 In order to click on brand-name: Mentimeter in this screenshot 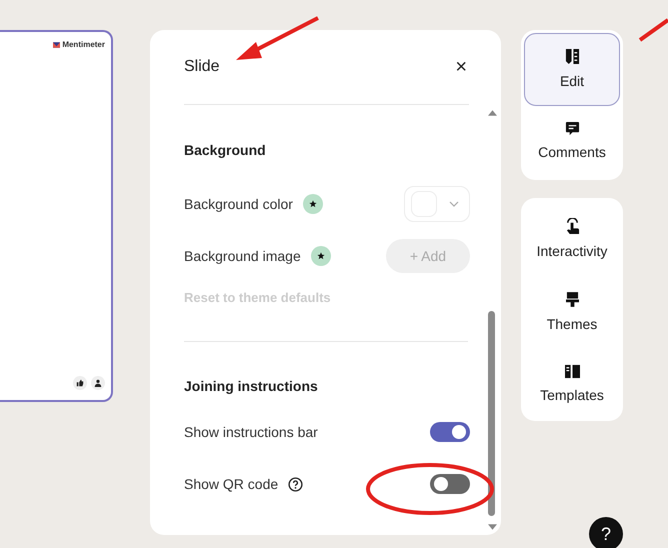, I will do `click(83, 44)`.